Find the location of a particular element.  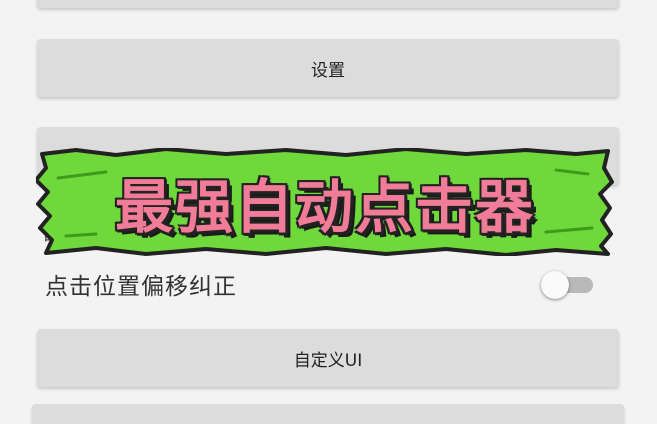

settings-button-label: 设置 is located at coordinates (328, 70).